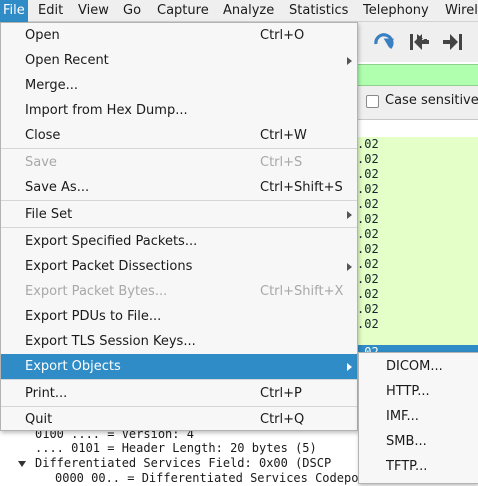  What do you see at coordinates (248, 11) in the screenshot?
I see `menu-analyze: Analyze` at bounding box center [248, 11].